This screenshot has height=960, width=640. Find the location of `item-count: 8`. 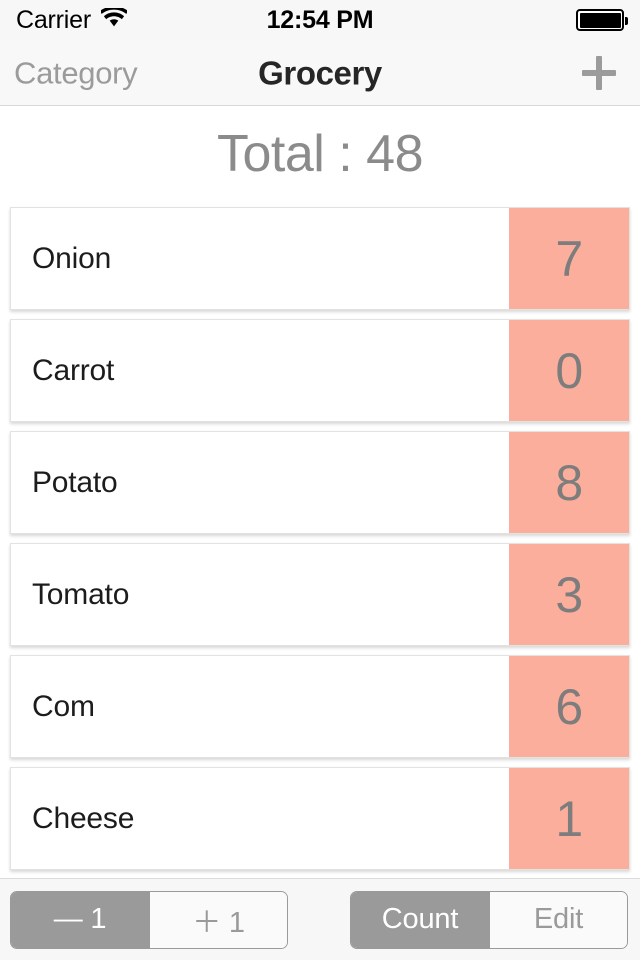

item-count: 8 is located at coordinates (569, 482).